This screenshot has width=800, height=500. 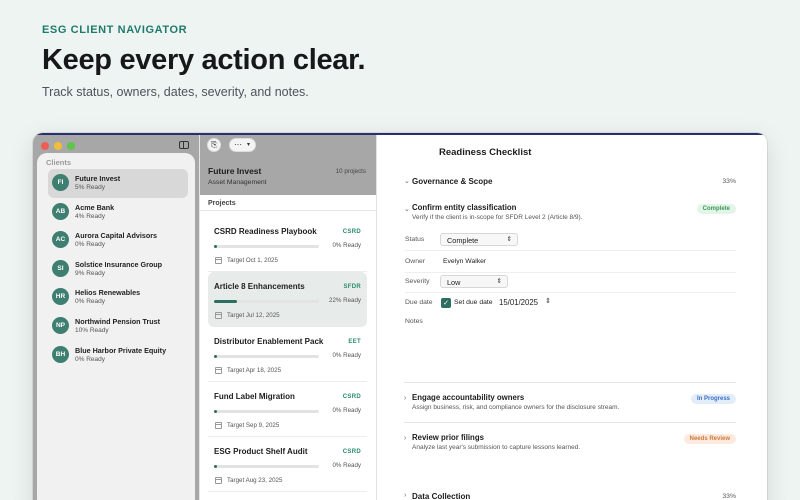 I want to click on client-name: Helios Renewables, so click(x=108, y=293).